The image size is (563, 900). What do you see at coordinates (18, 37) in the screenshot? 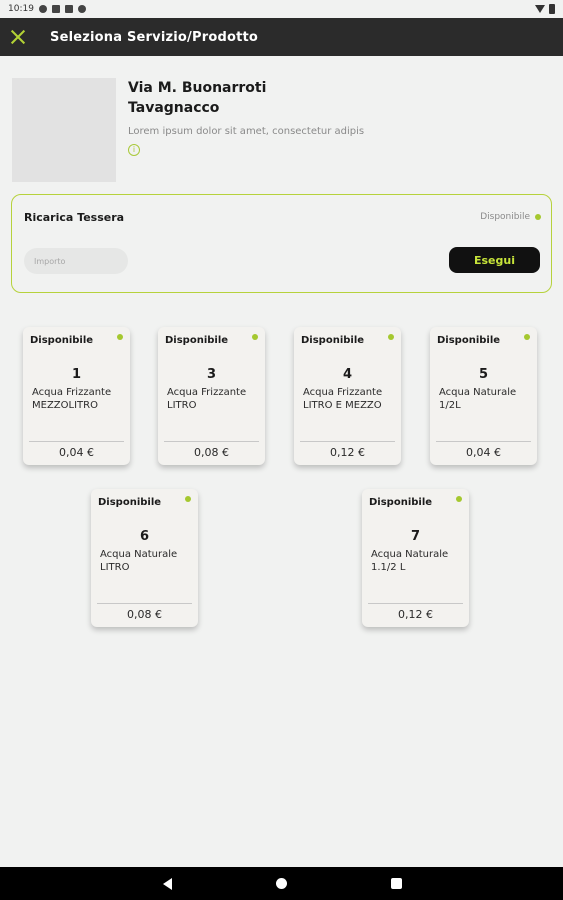
I see `close-icon` at bounding box center [18, 37].